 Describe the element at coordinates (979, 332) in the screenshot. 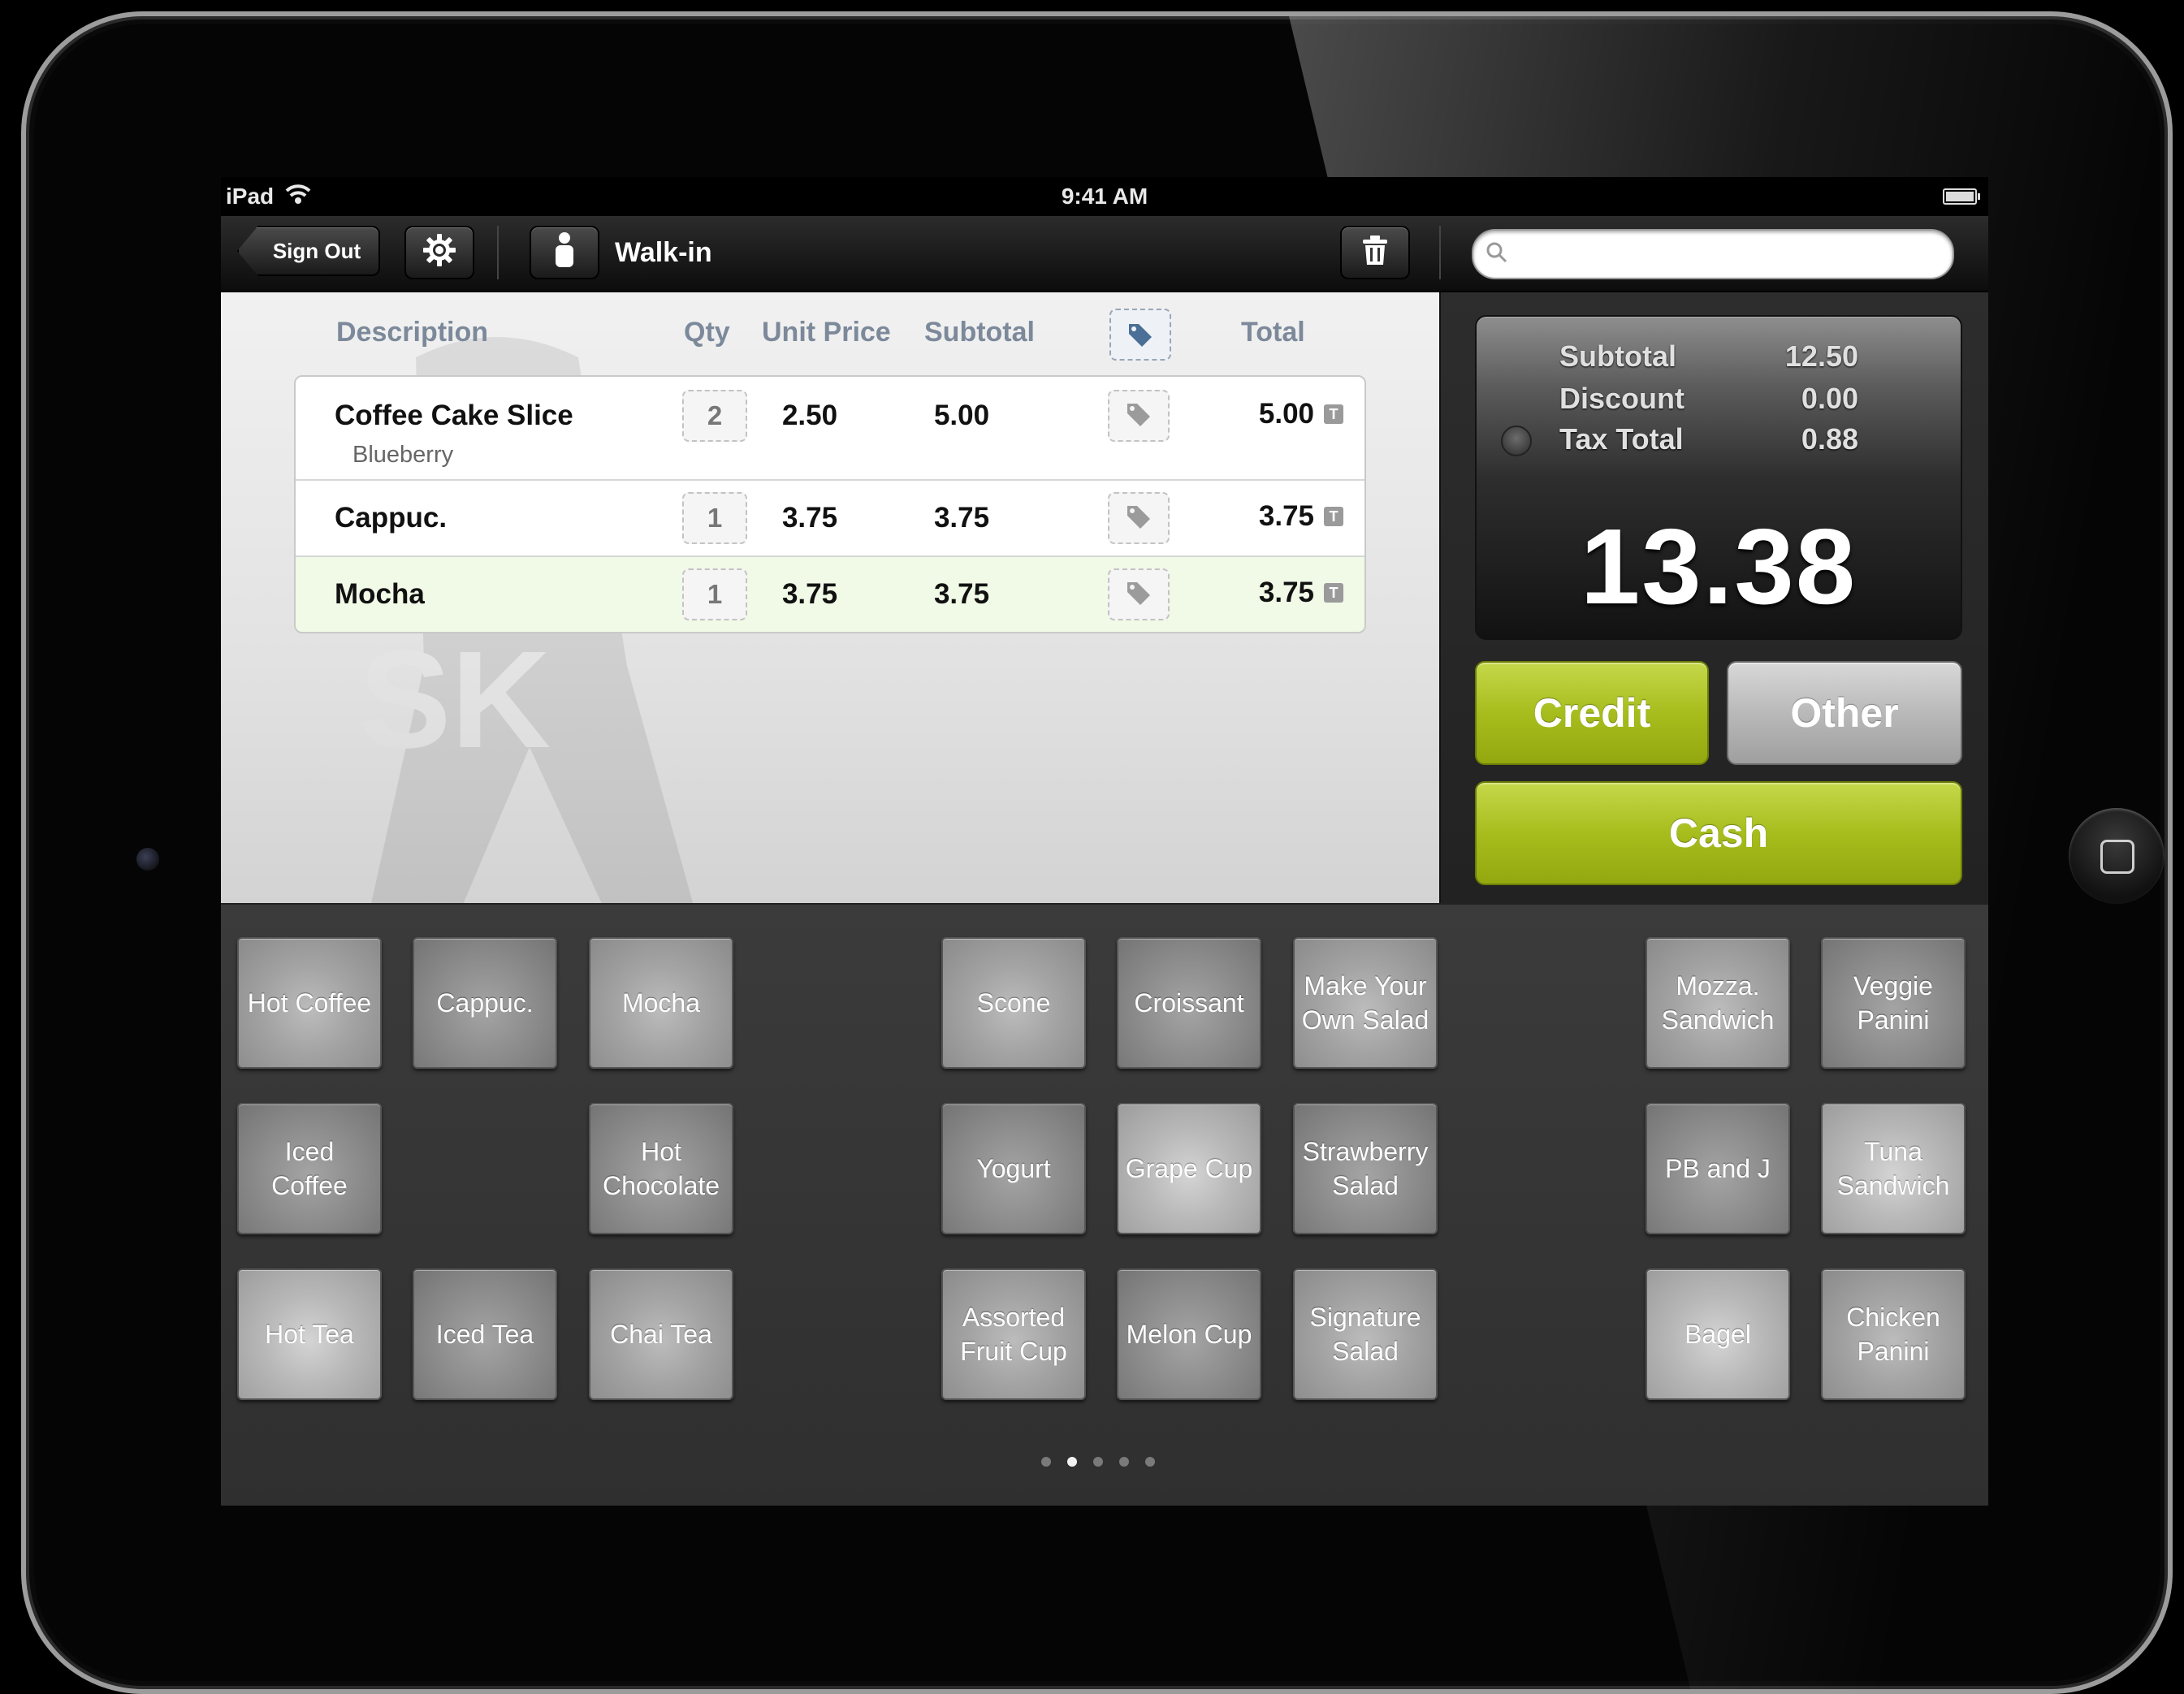

I see `header-subtotal: Subtotal` at that location.